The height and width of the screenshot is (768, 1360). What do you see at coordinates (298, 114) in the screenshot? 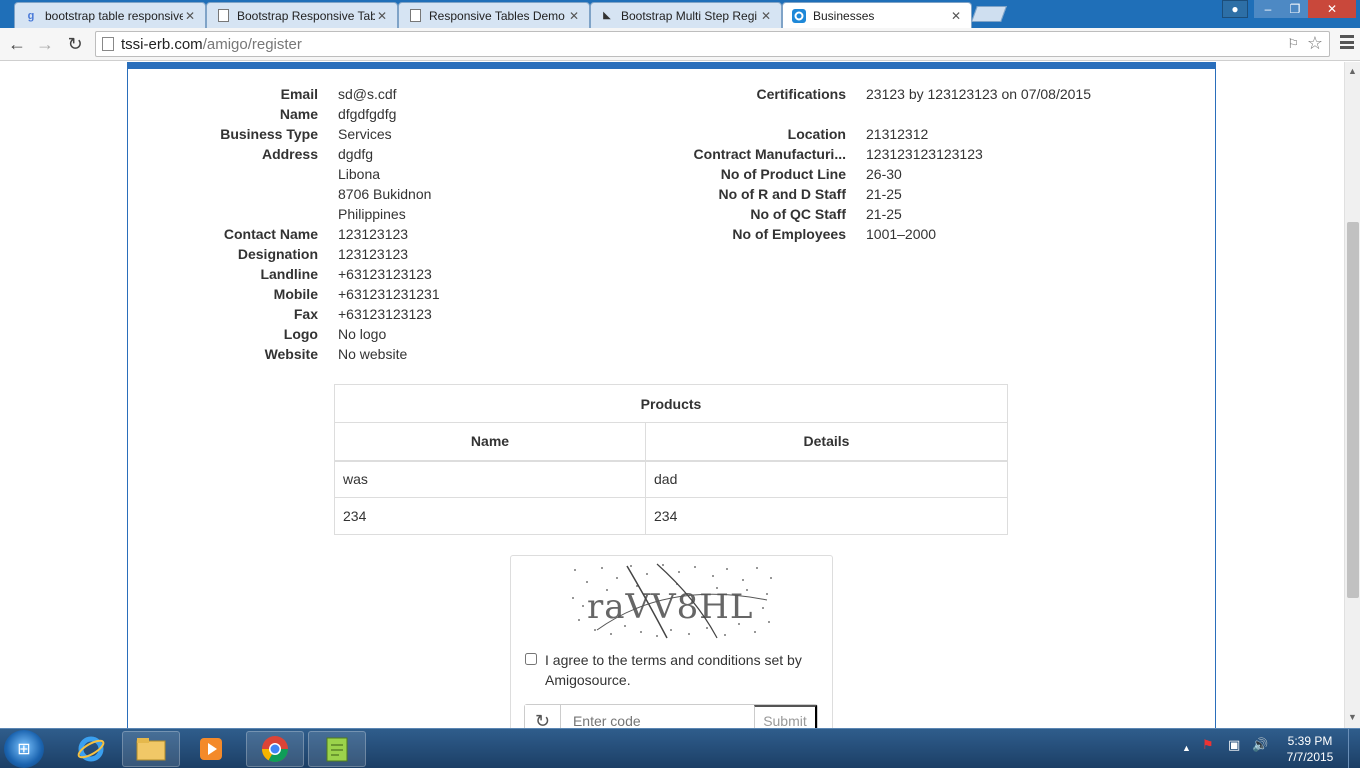
I see `detail-label: Name` at bounding box center [298, 114].